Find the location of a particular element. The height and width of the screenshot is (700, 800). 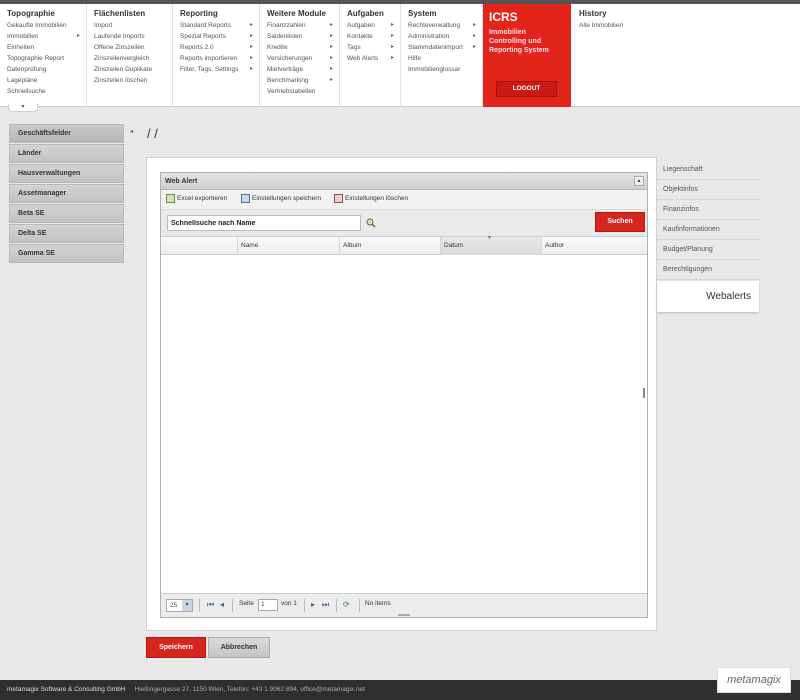

menu-item: Datenprüfung is located at coordinates (46, 69).